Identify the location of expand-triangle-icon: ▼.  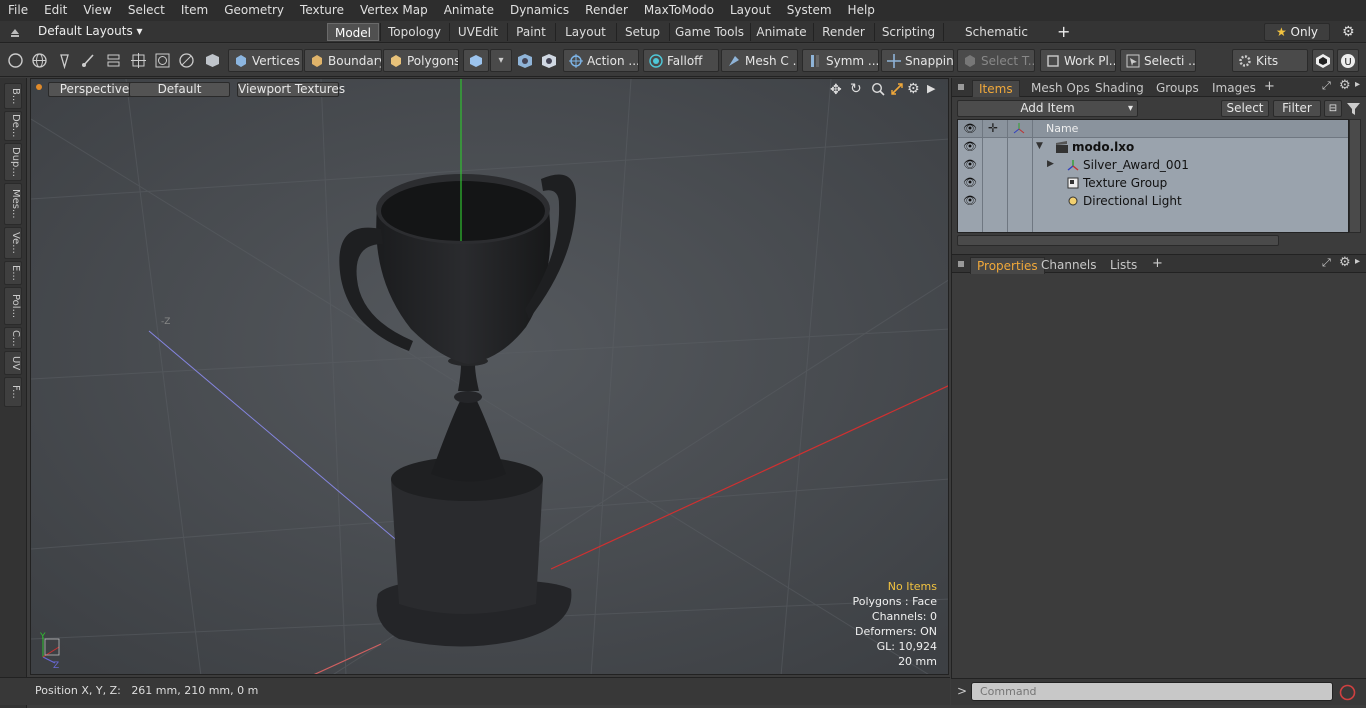
(1039, 146).